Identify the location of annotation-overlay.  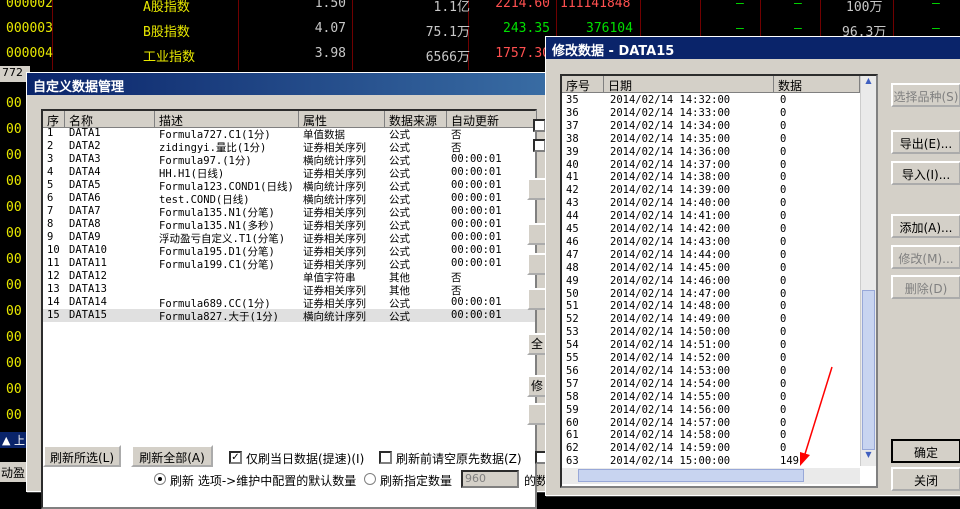
(816, 416).